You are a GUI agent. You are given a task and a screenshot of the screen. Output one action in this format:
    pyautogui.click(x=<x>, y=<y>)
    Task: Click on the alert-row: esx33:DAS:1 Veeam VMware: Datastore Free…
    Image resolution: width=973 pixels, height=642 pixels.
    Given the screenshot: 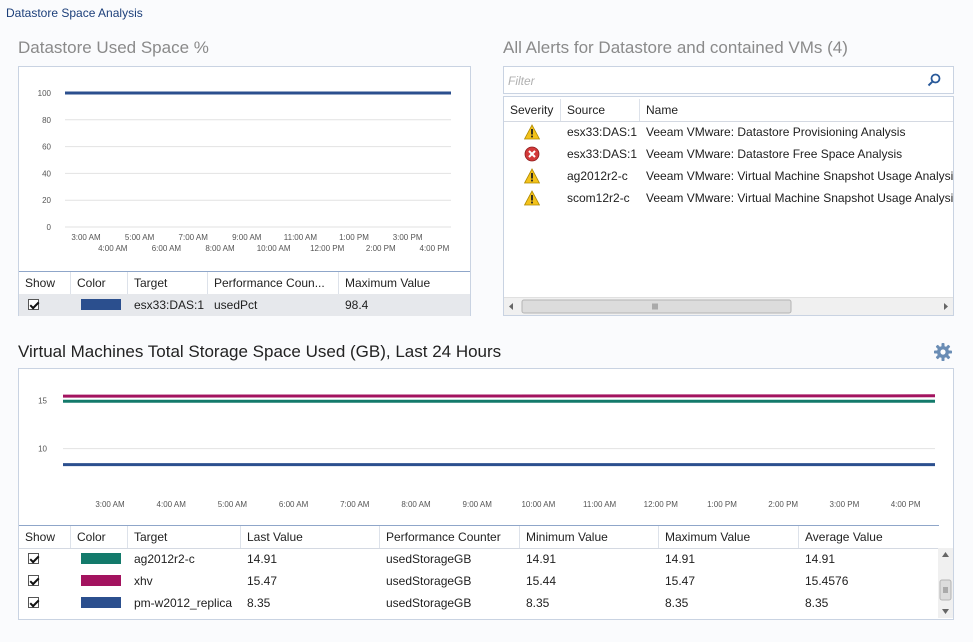 What is the action you would take?
    pyautogui.click(x=728, y=154)
    